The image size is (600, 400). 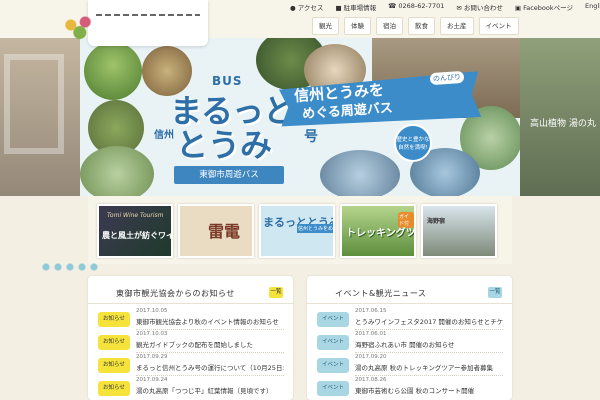 I want to click on pattern-decoration, so click(x=34, y=104).